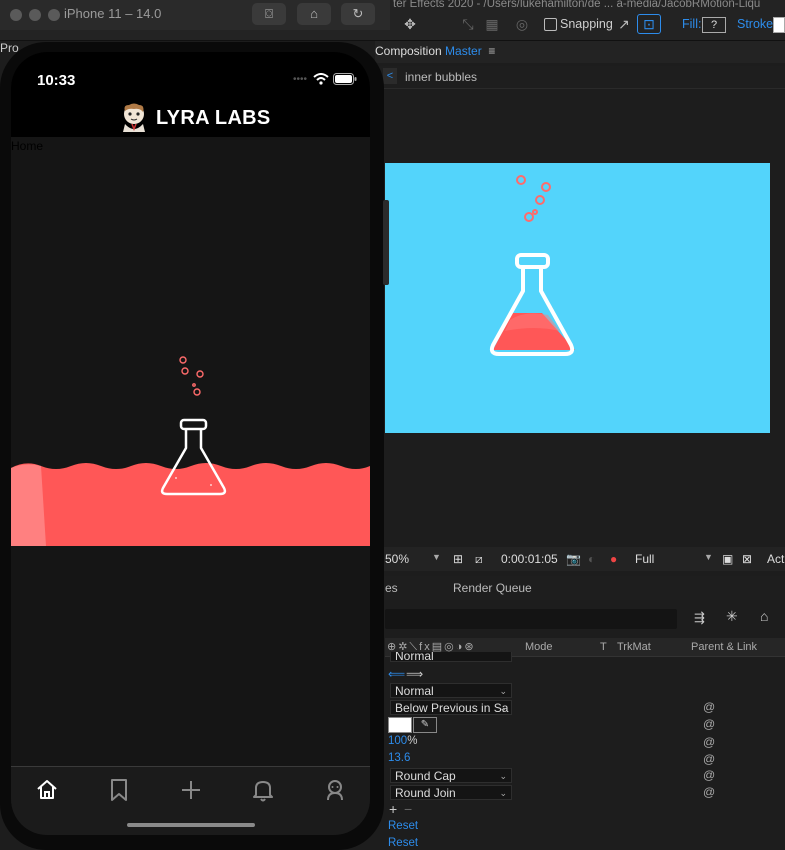  What do you see at coordinates (193, 457) in the screenshot?
I see `flask-icon` at bounding box center [193, 457].